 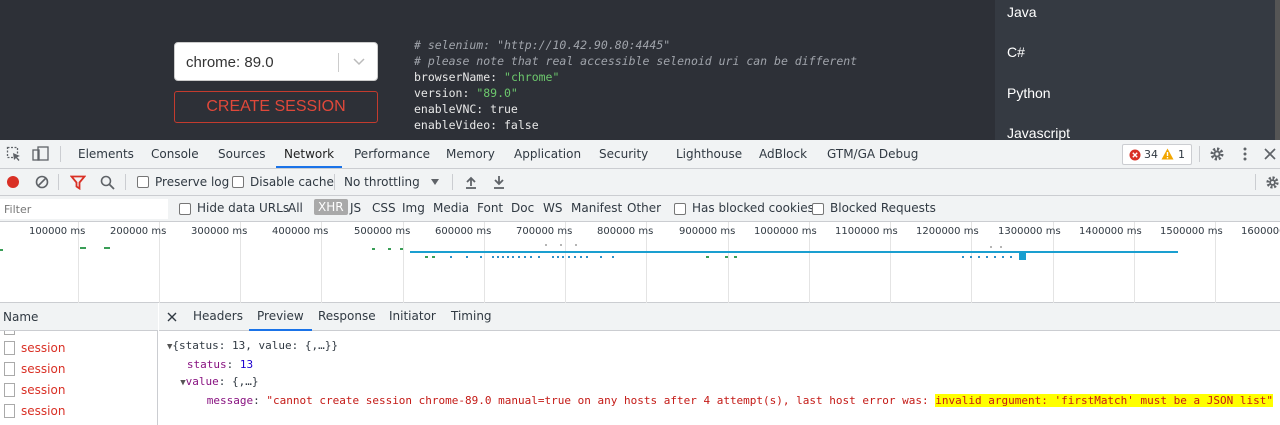 I want to click on network-toolbar: Preserve log Disable cache No throttling, so click(x=640, y=182).